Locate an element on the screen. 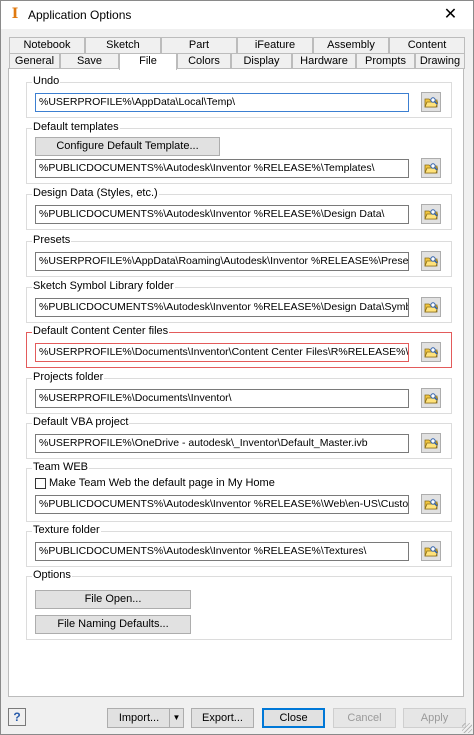 The height and width of the screenshot is (735, 474). design-data-browse-button is located at coordinates (431, 214).